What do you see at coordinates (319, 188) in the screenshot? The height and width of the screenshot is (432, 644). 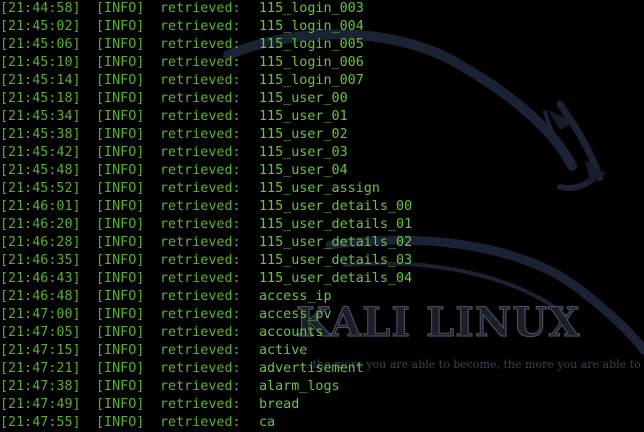 I see `log-table-name: 115_user_assign` at bounding box center [319, 188].